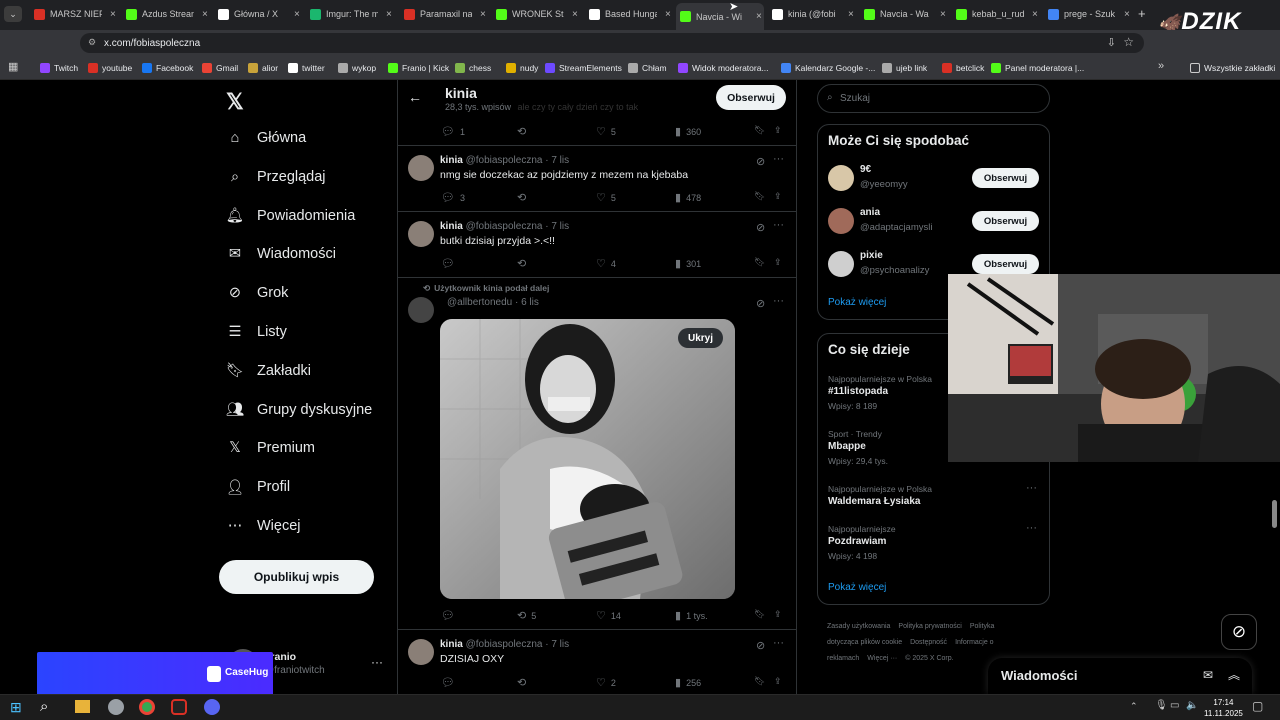 Image resolution: width=1280 pixels, height=720 pixels. I want to click on footer-link: Zasady użytkowania, so click(858, 626).